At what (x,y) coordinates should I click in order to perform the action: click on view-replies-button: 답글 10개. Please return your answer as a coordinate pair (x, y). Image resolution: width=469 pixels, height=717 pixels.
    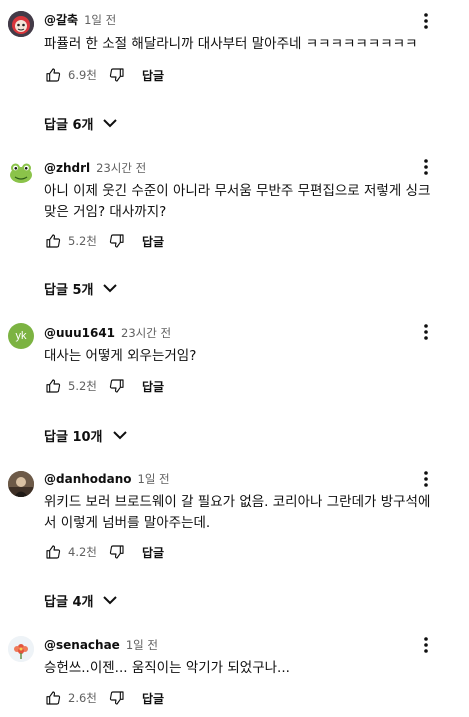
    Looking at the image, I should click on (85, 435).